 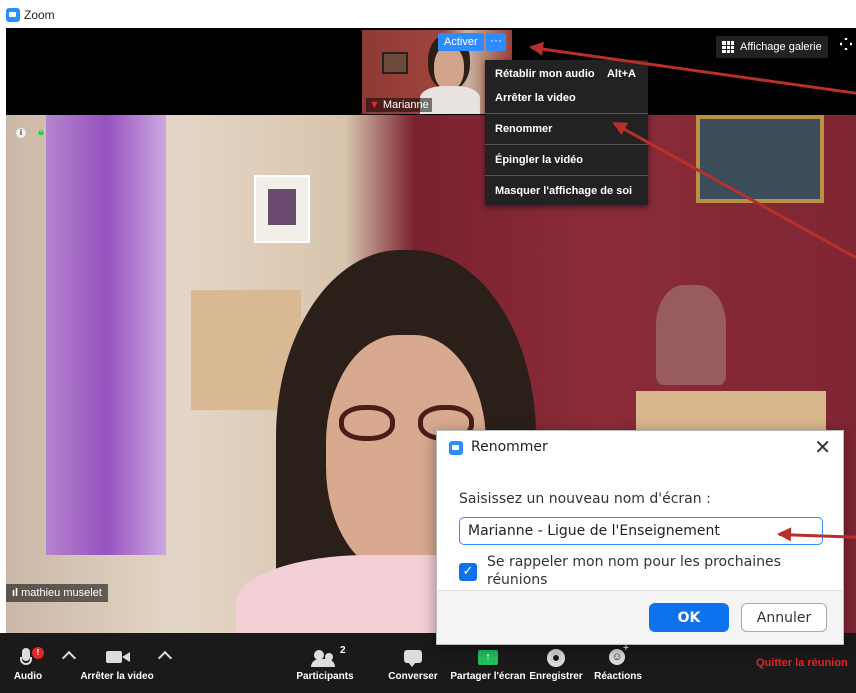 What do you see at coordinates (689, 617) in the screenshot?
I see `ok-button: OK` at bounding box center [689, 617].